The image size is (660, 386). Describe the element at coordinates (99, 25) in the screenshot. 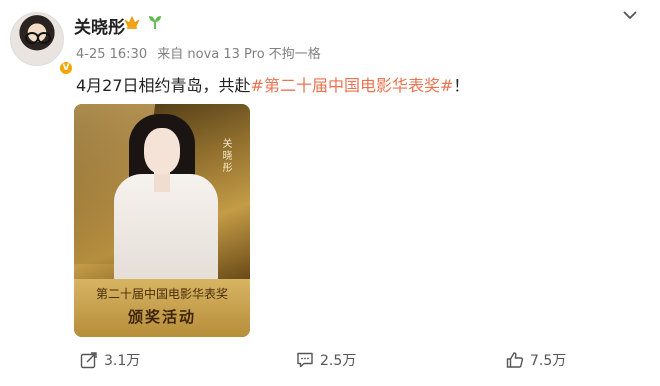

I see `username: 关晓彤` at that location.